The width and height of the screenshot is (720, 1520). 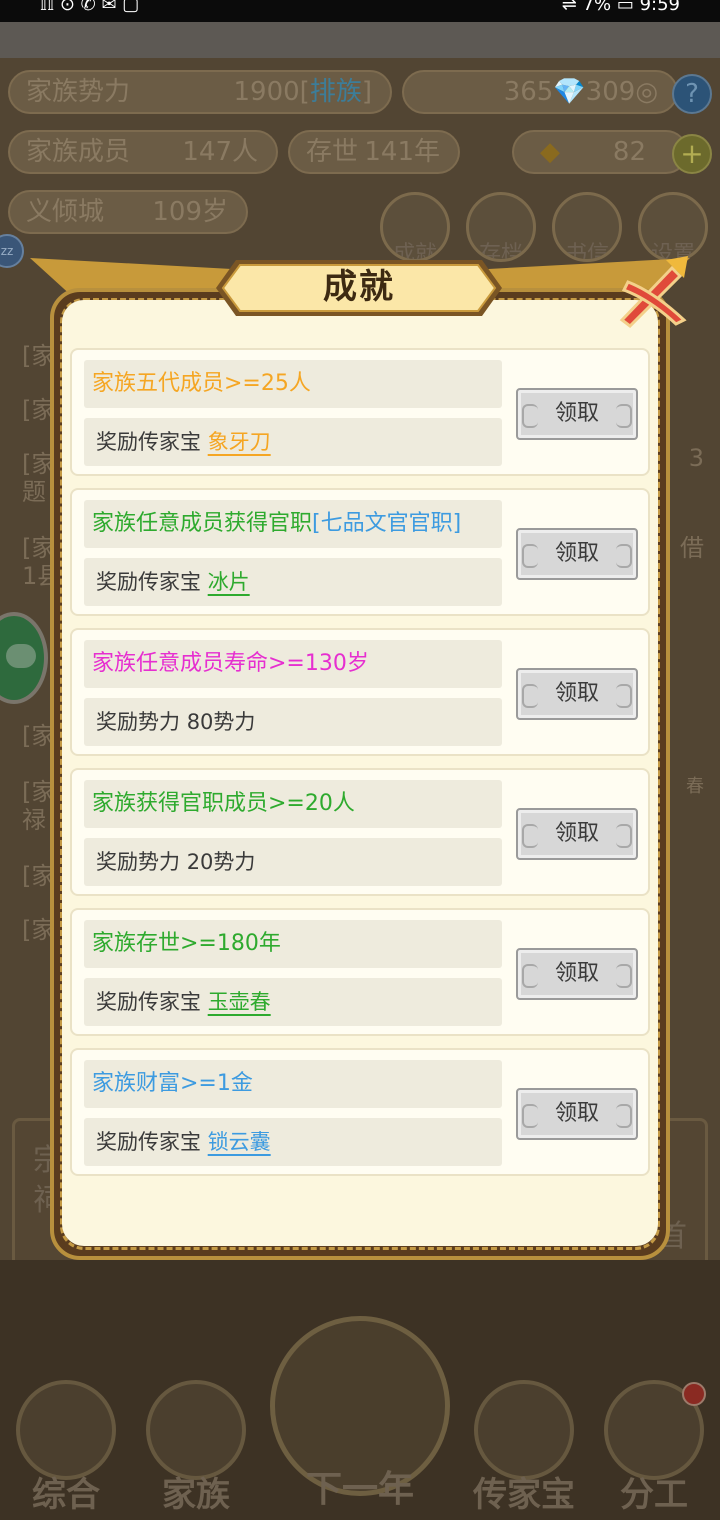 I want to click on city-label: 义倾城, so click(x=65, y=212).